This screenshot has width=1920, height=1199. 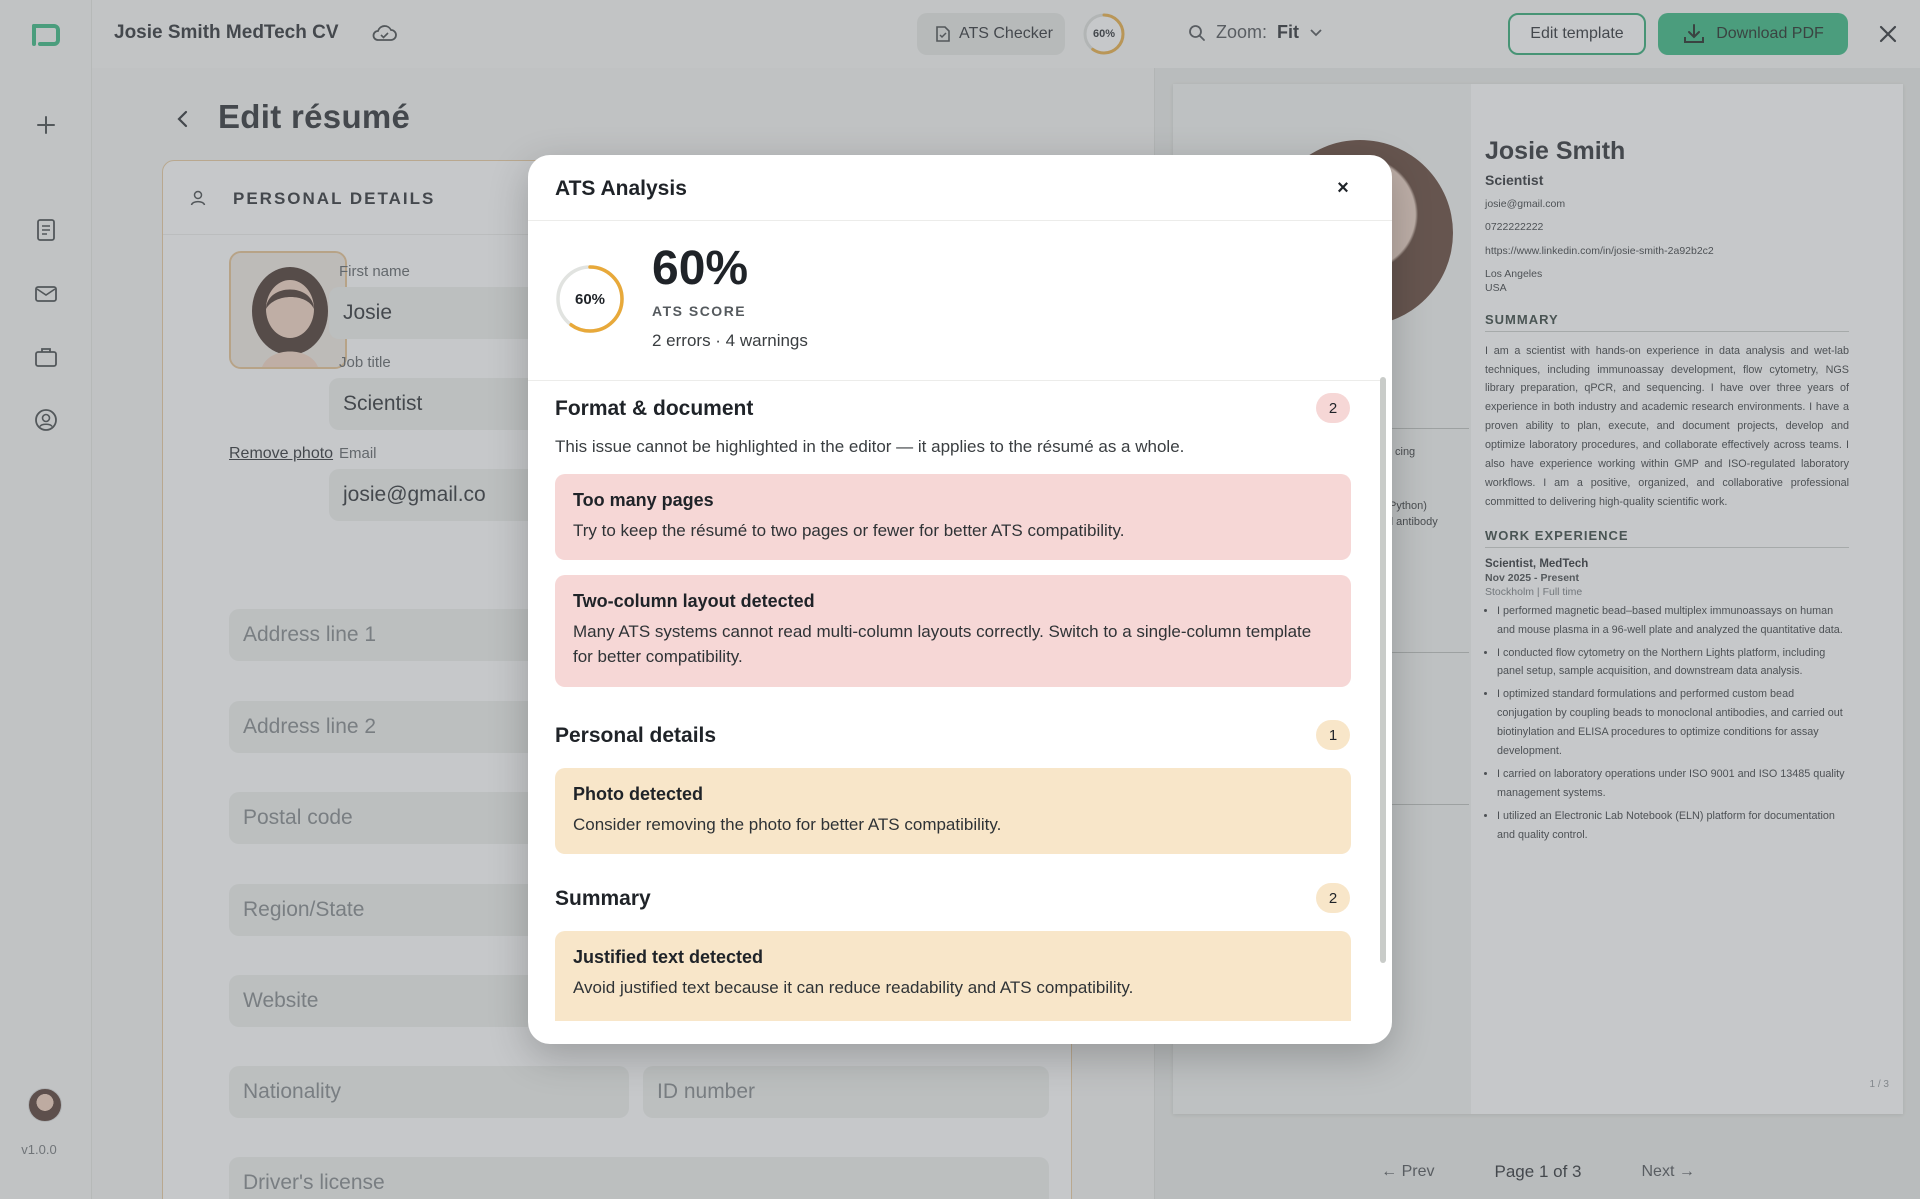 I want to click on close-icon: ×, so click(x=1343, y=187).